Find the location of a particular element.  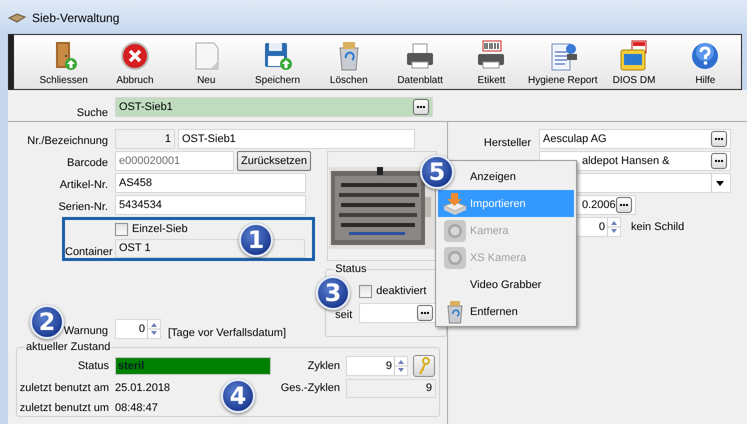

toolbar-button: Datenblatt is located at coordinates (420, 62).